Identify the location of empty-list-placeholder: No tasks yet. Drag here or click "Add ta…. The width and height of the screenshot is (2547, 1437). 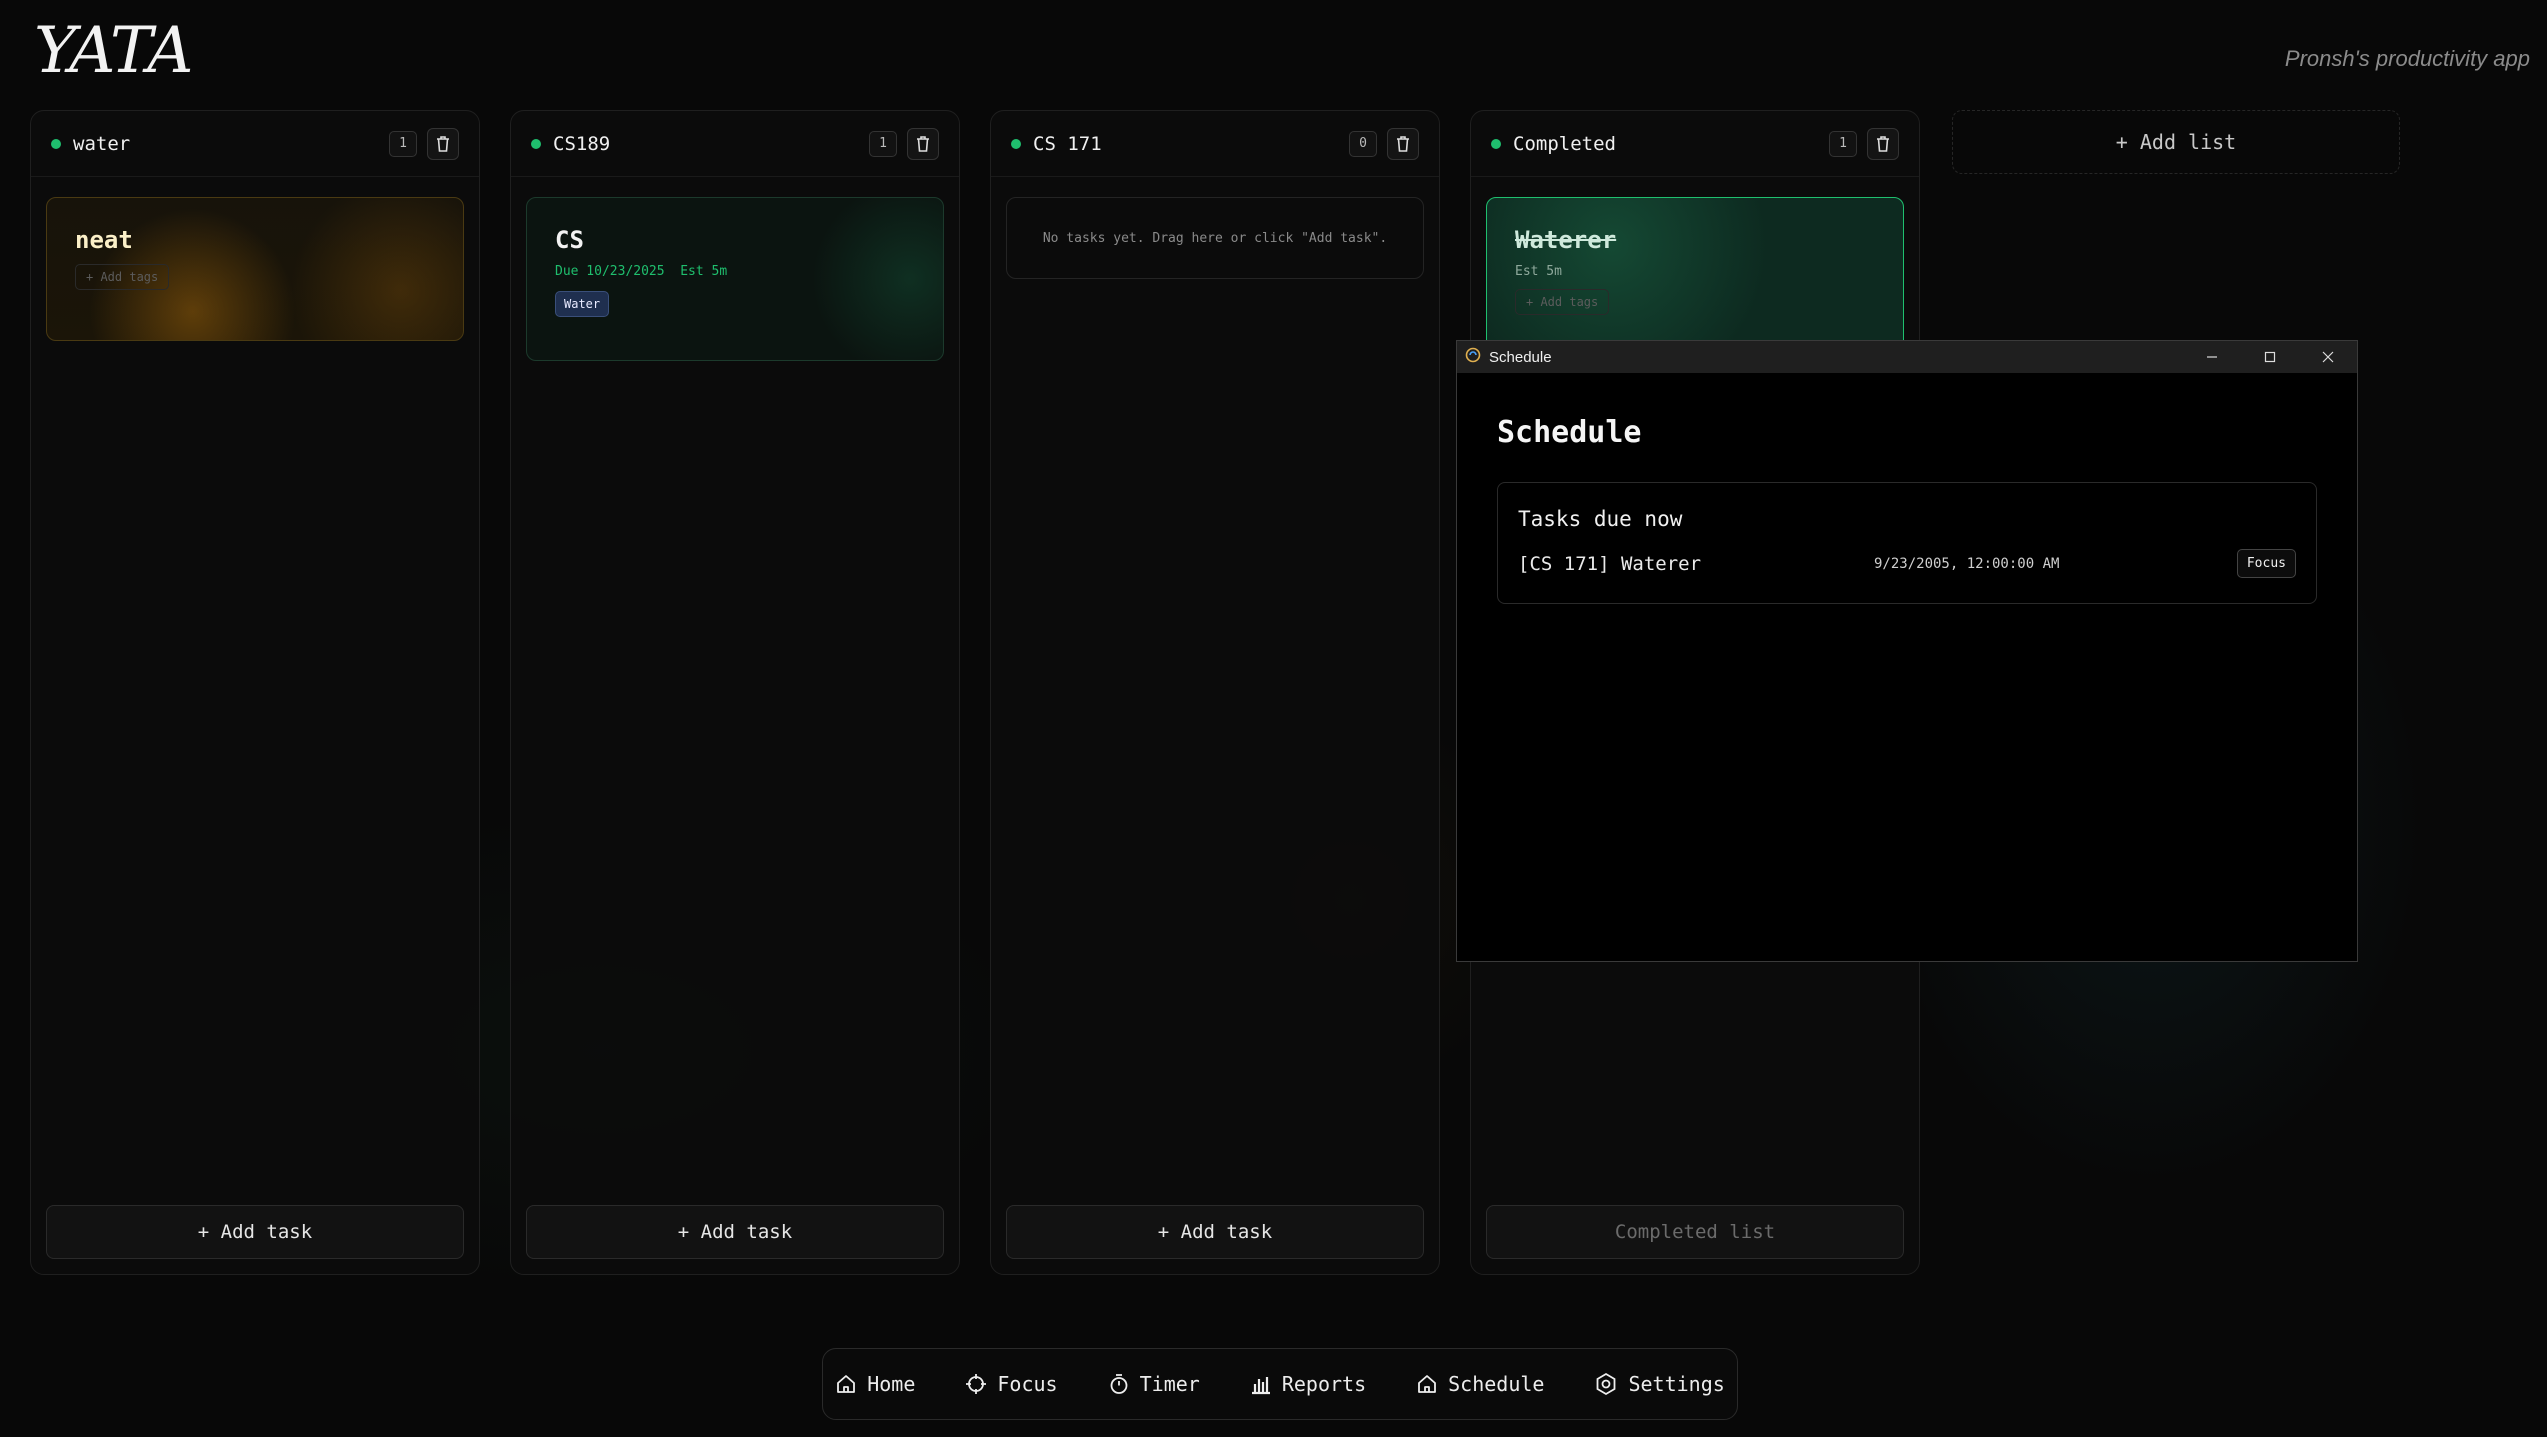
(1215, 238).